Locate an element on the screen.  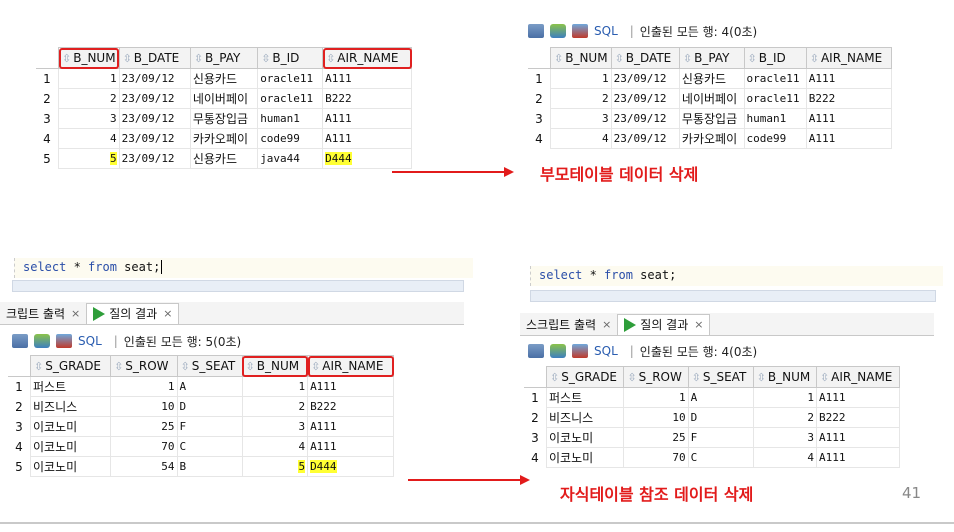
table-row: 4 이코노미 70 C 4 A111 is located at coordinates (712, 457).